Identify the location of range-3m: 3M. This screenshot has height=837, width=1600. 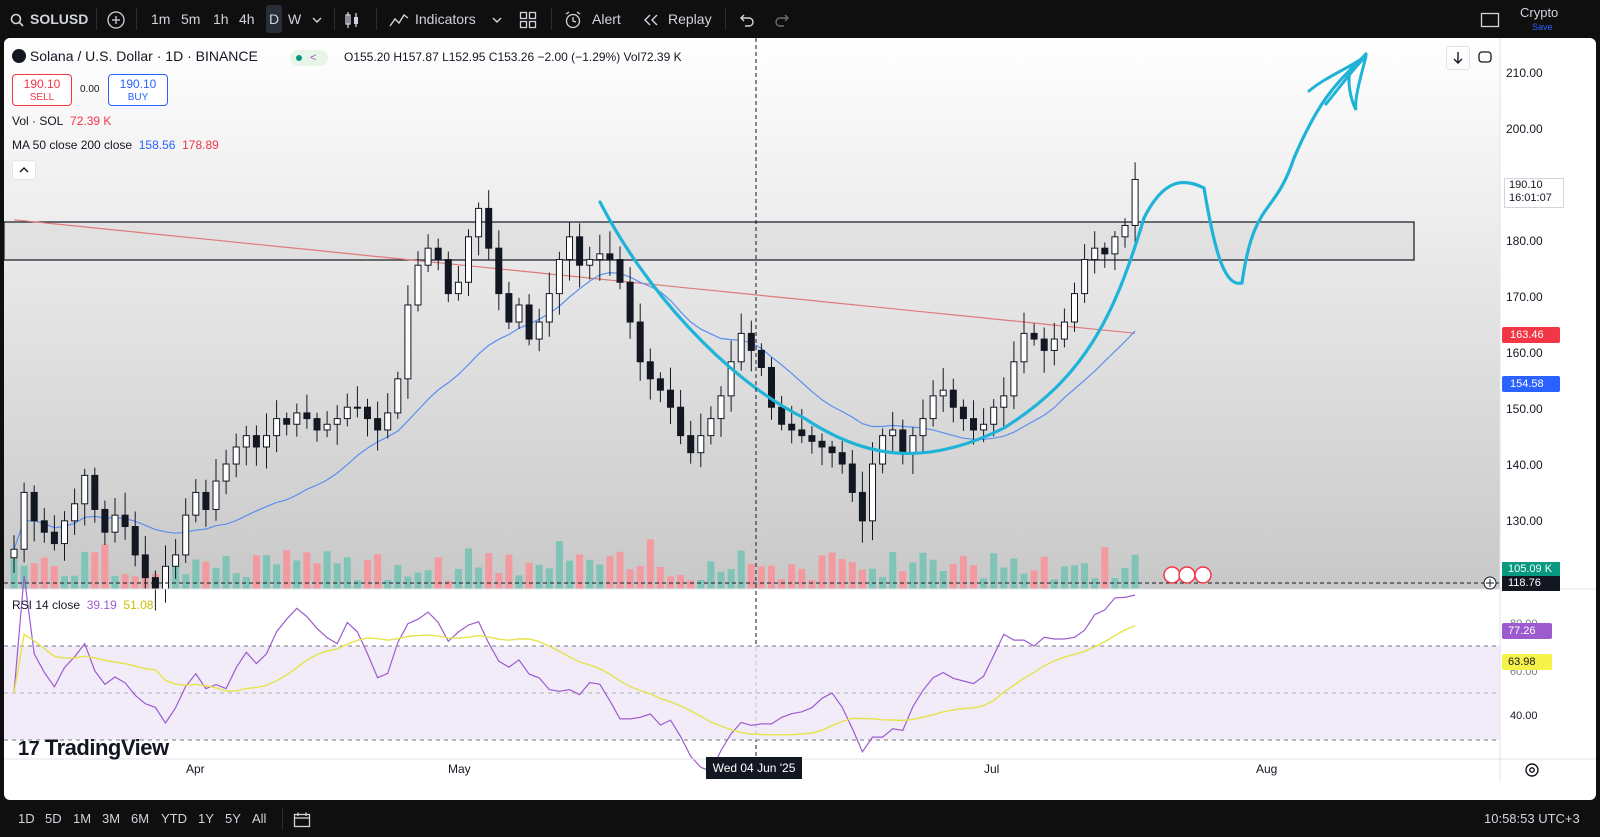
(111, 818).